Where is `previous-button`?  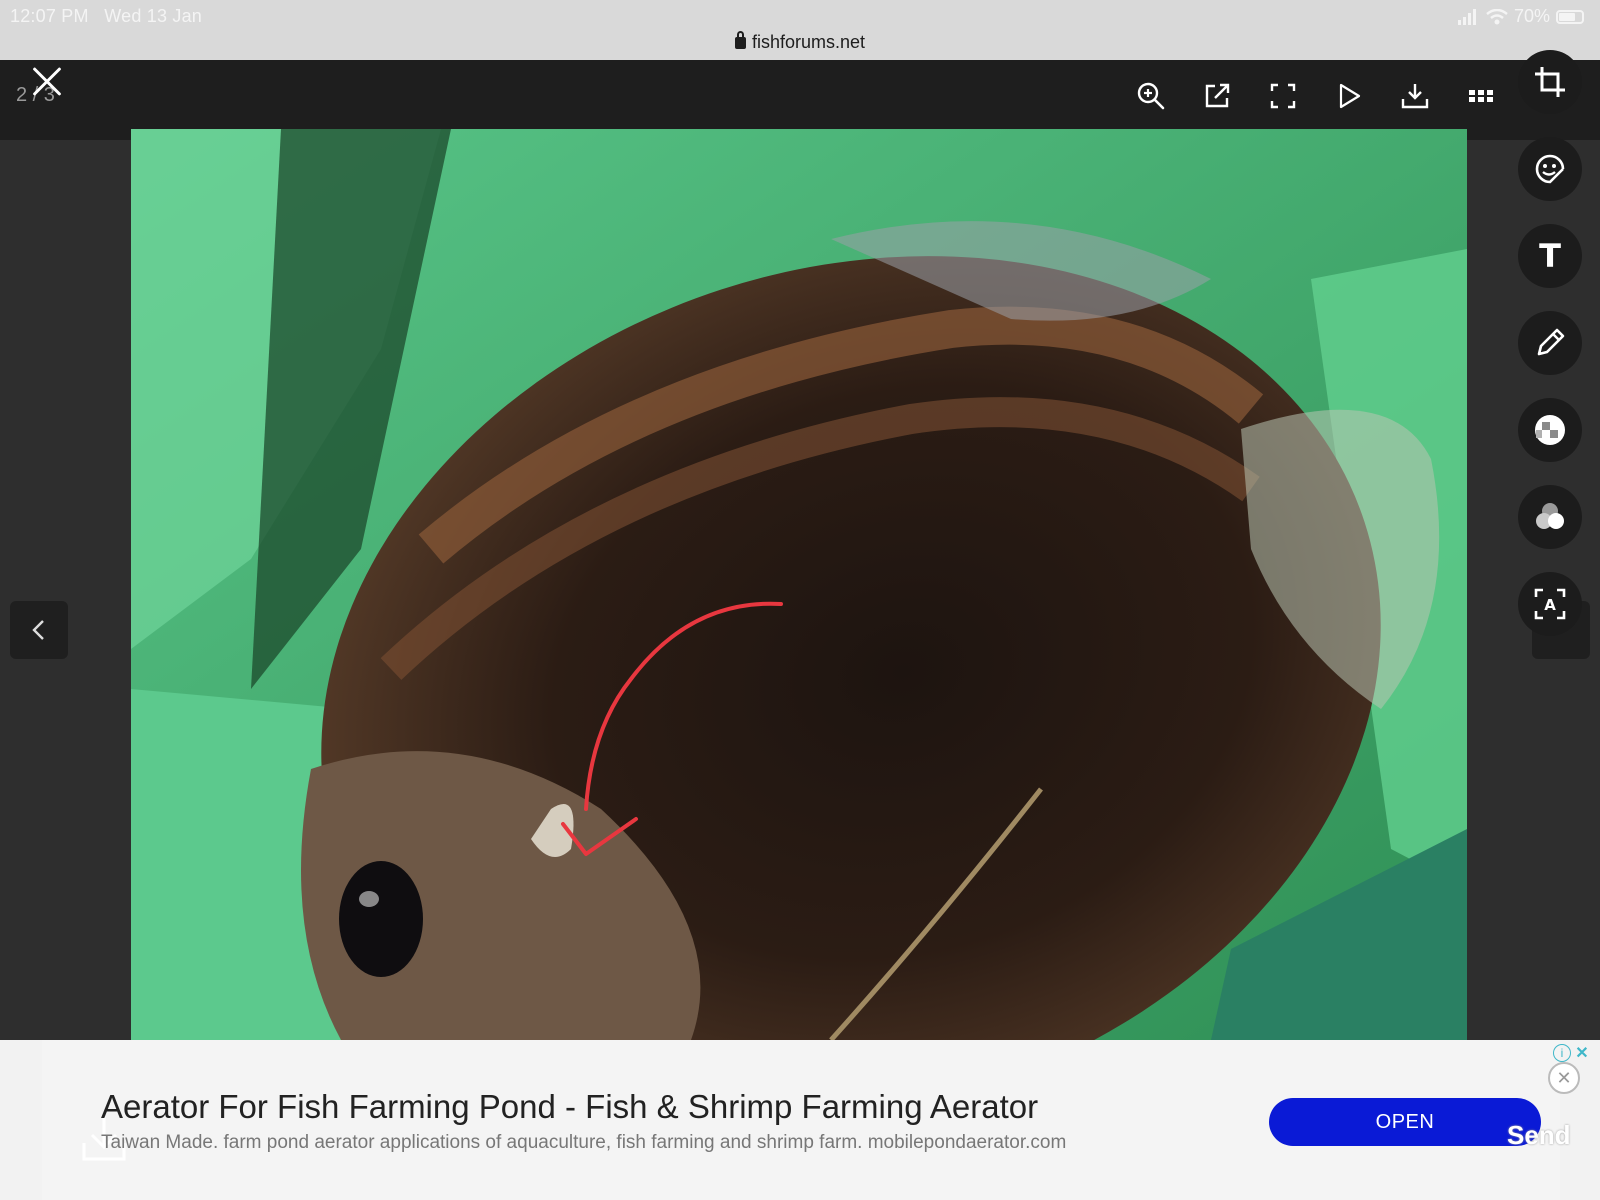
previous-button is located at coordinates (39, 630).